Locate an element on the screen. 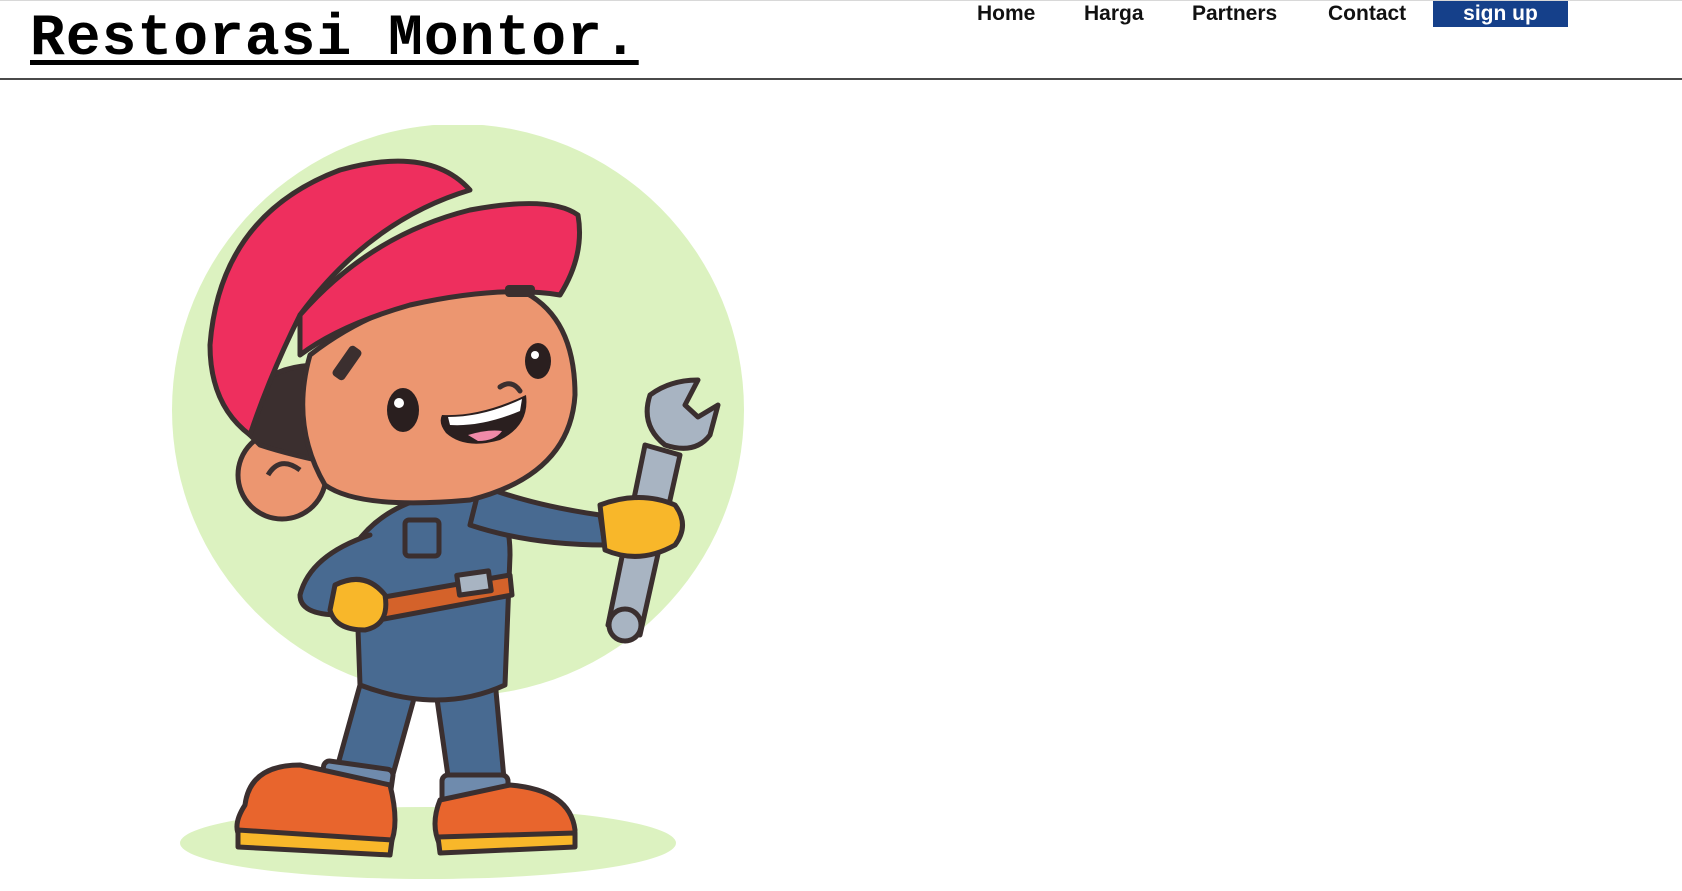 This screenshot has width=1682, height=891. nav-contact-link: Contact is located at coordinates (1367, 14).